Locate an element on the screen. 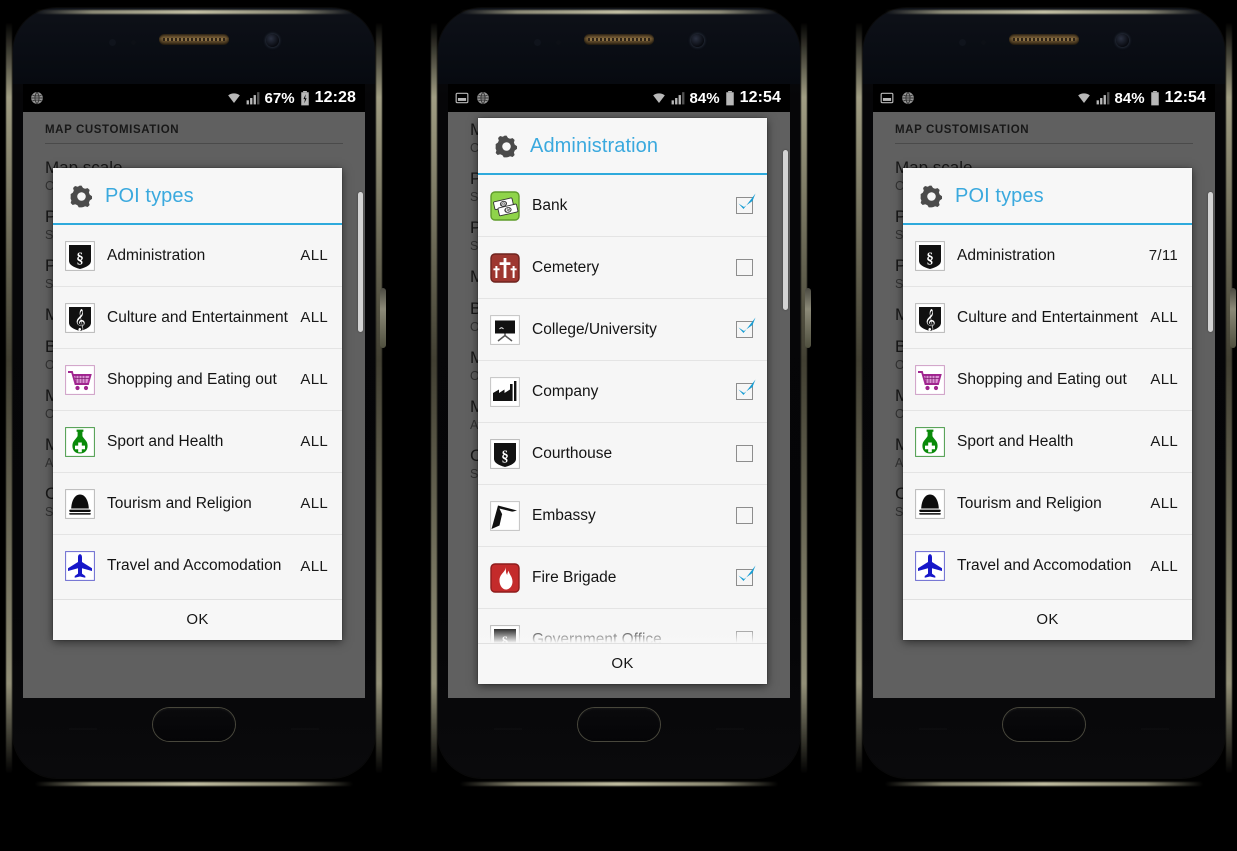 The width and height of the screenshot is (1237, 851). earpiece-speaker is located at coordinates (194, 39).